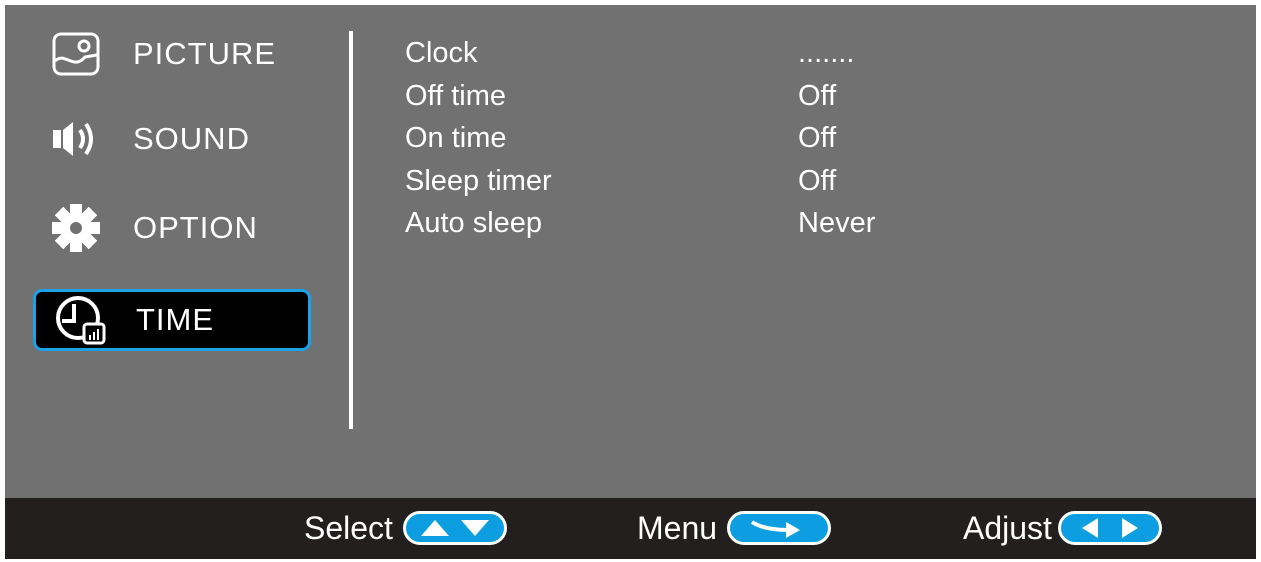 The width and height of the screenshot is (1261, 562). What do you see at coordinates (455, 96) in the screenshot?
I see `setting-name: Off time` at bounding box center [455, 96].